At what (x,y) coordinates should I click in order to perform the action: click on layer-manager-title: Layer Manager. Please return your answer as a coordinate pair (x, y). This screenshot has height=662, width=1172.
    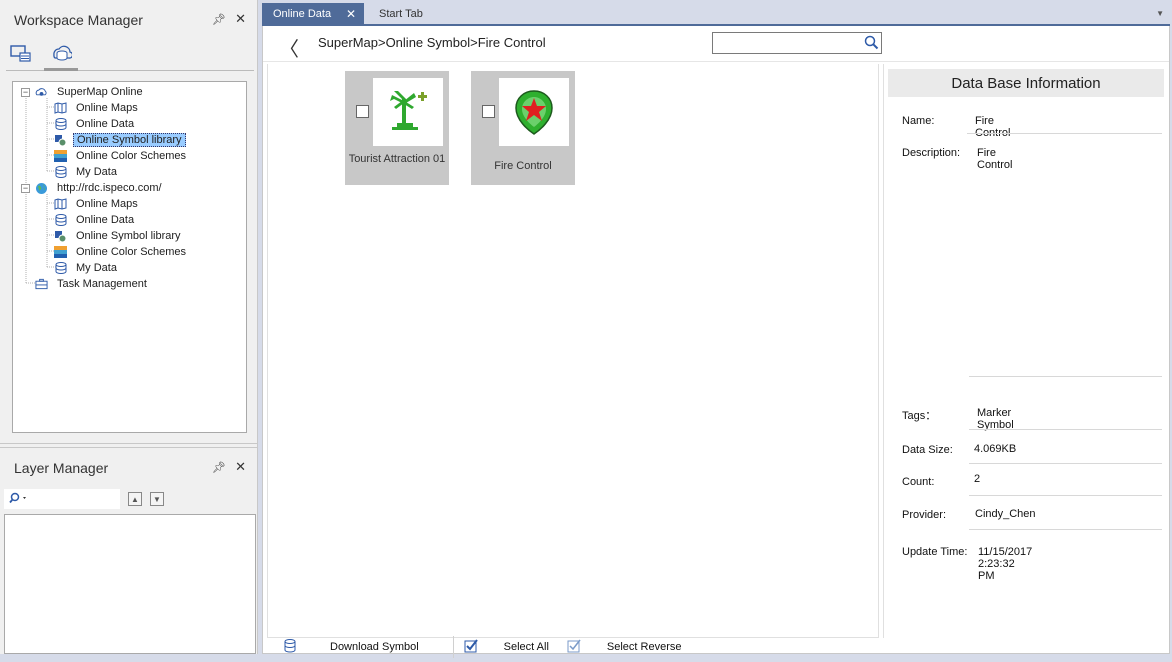
    Looking at the image, I should click on (61, 468).